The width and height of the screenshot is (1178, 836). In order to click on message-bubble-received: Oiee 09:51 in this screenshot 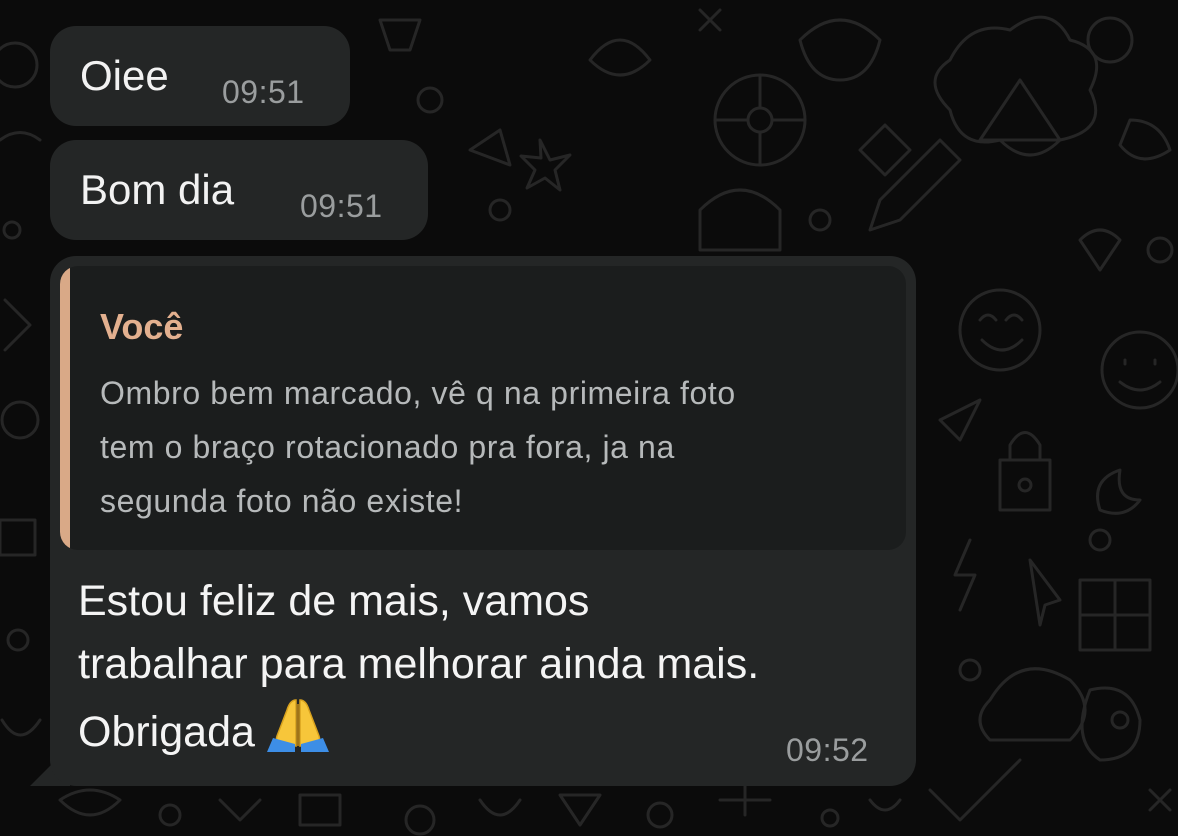, I will do `click(200, 76)`.